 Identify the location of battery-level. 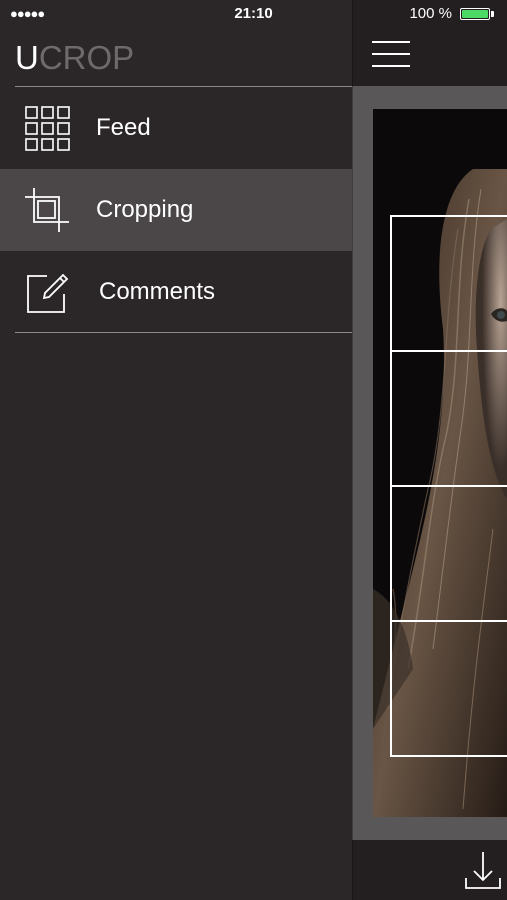
(475, 14).